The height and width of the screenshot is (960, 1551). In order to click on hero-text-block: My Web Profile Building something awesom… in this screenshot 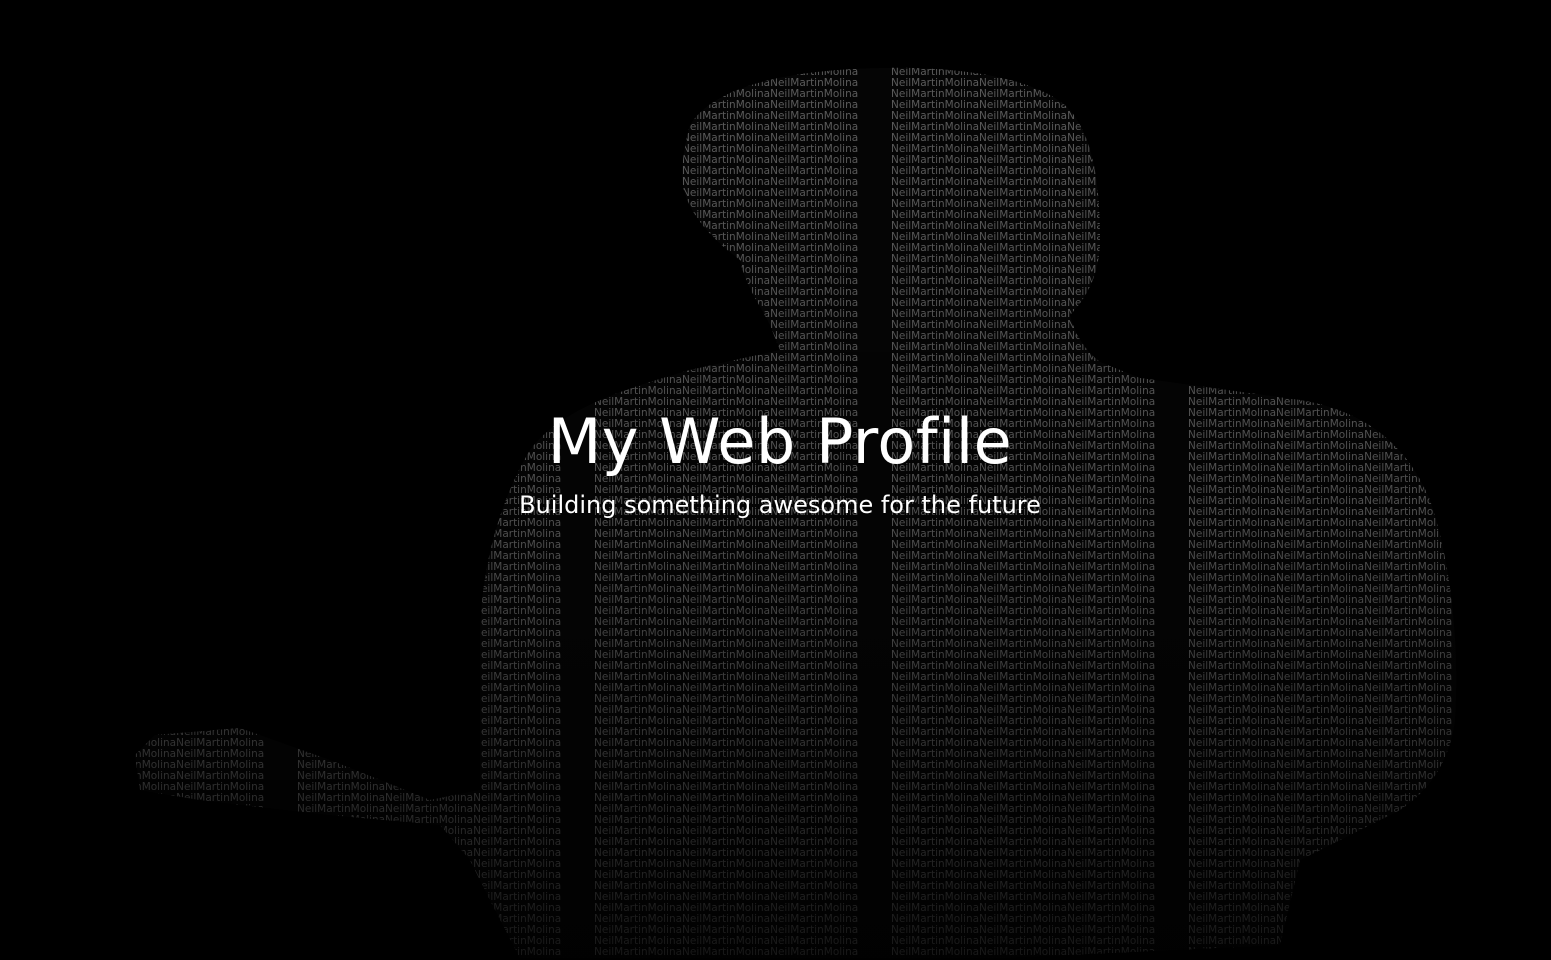, I will do `click(775, 461)`.